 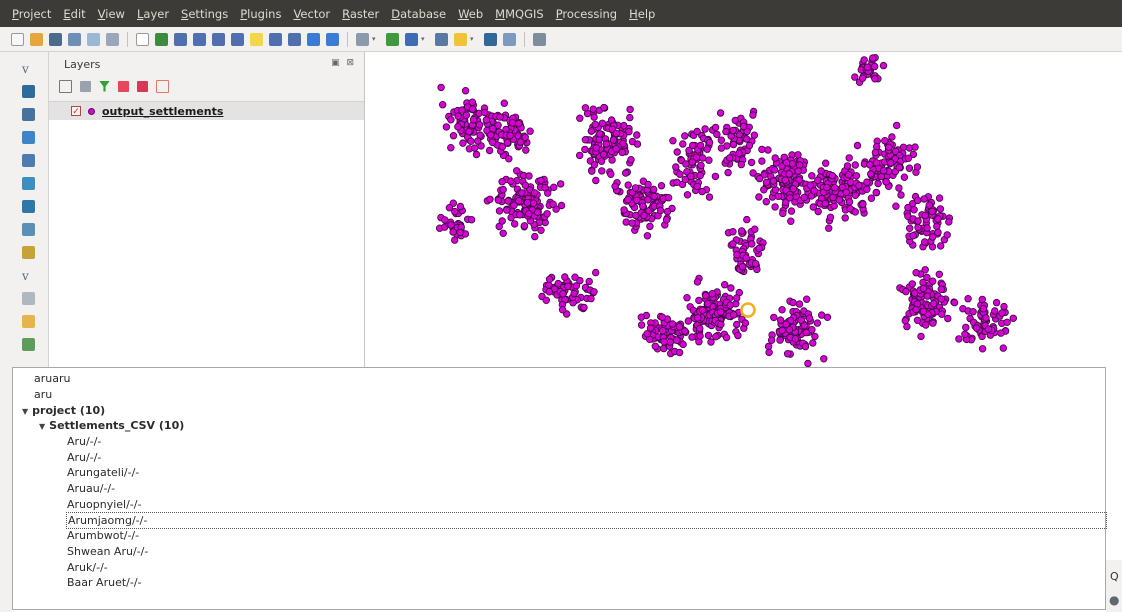 What do you see at coordinates (206, 111) in the screenshot?
I see `layer-item-output-settlements: ✓ output_settlements` at bounding box center [206, 111].